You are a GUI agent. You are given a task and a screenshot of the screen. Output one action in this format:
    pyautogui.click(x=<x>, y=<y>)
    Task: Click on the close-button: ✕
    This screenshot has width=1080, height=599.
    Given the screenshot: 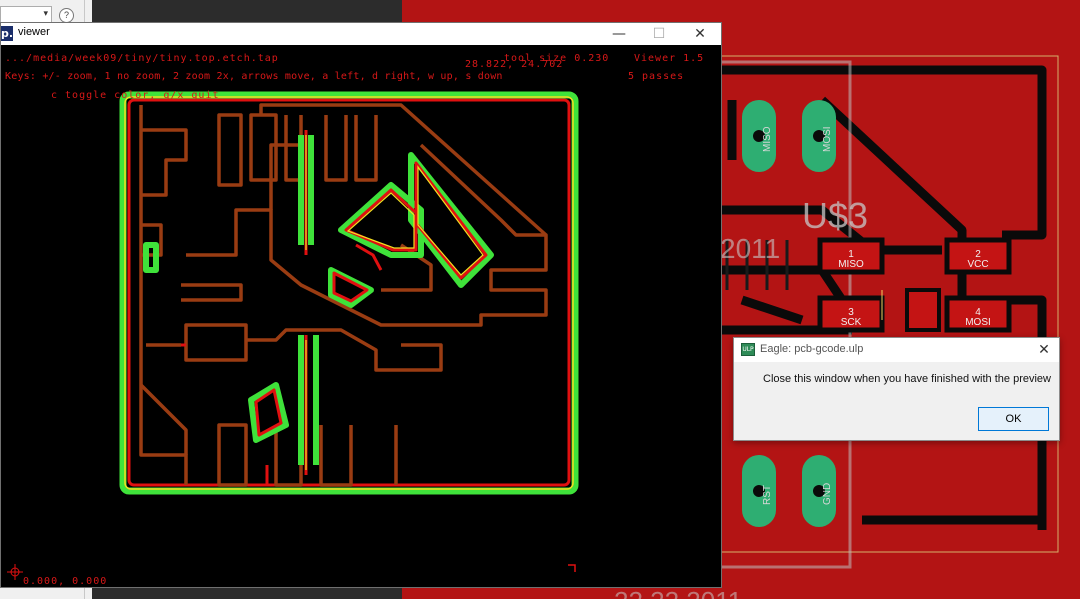 What is the action you would take?
    pyautogui.click(x=700, y=34)
    